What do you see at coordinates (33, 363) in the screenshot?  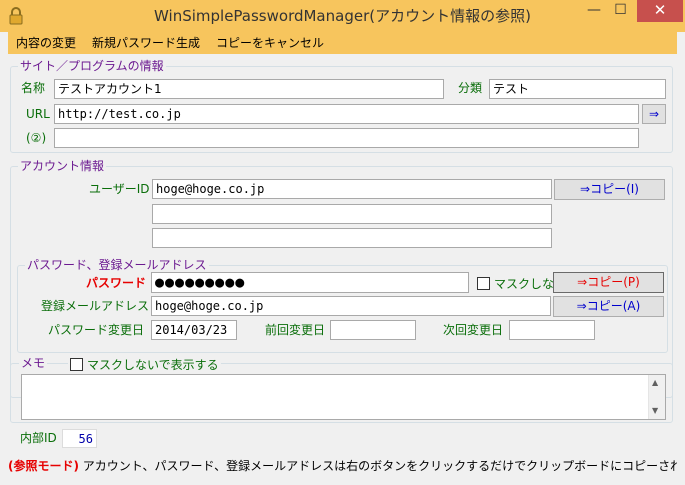 I see `memo-legend: メモ` at bounding box center [33, 363].